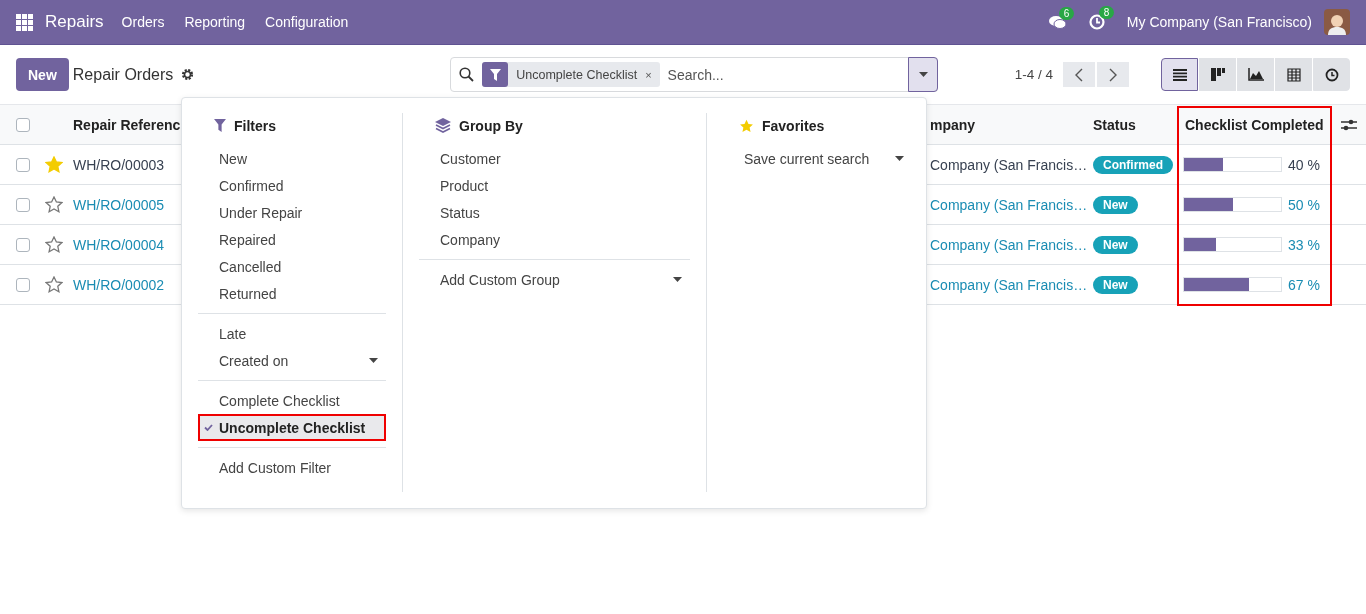  What do you see at coordinates (554, 279) in the screenshot?
I see `menu-item: Add Custom Group` at bounding box center [554, 279].